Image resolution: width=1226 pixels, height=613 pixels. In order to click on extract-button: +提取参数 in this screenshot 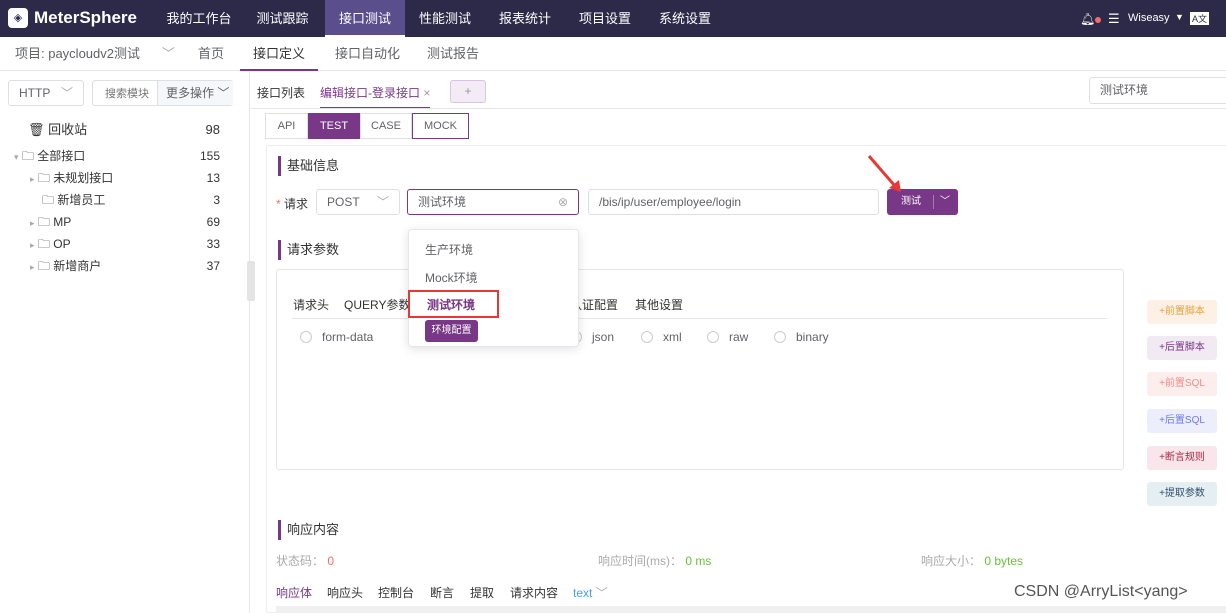, I will do `click(1182, 494)`.